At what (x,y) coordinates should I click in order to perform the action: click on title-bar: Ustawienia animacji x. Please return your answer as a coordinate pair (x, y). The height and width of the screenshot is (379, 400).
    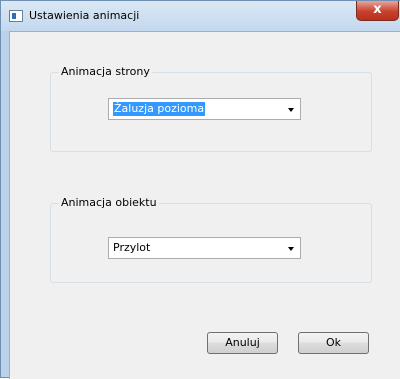
    Looking at the image, I should click on (200, 16).